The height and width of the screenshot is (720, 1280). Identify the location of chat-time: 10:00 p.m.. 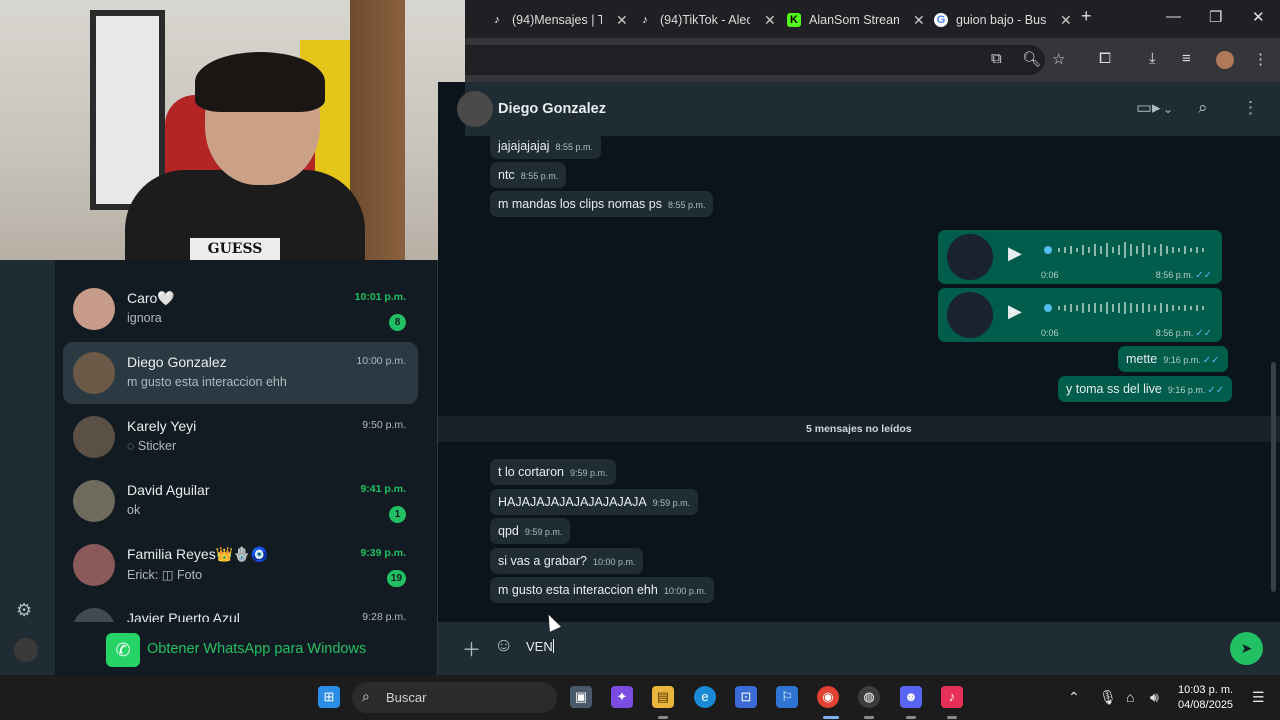
(381, 361).